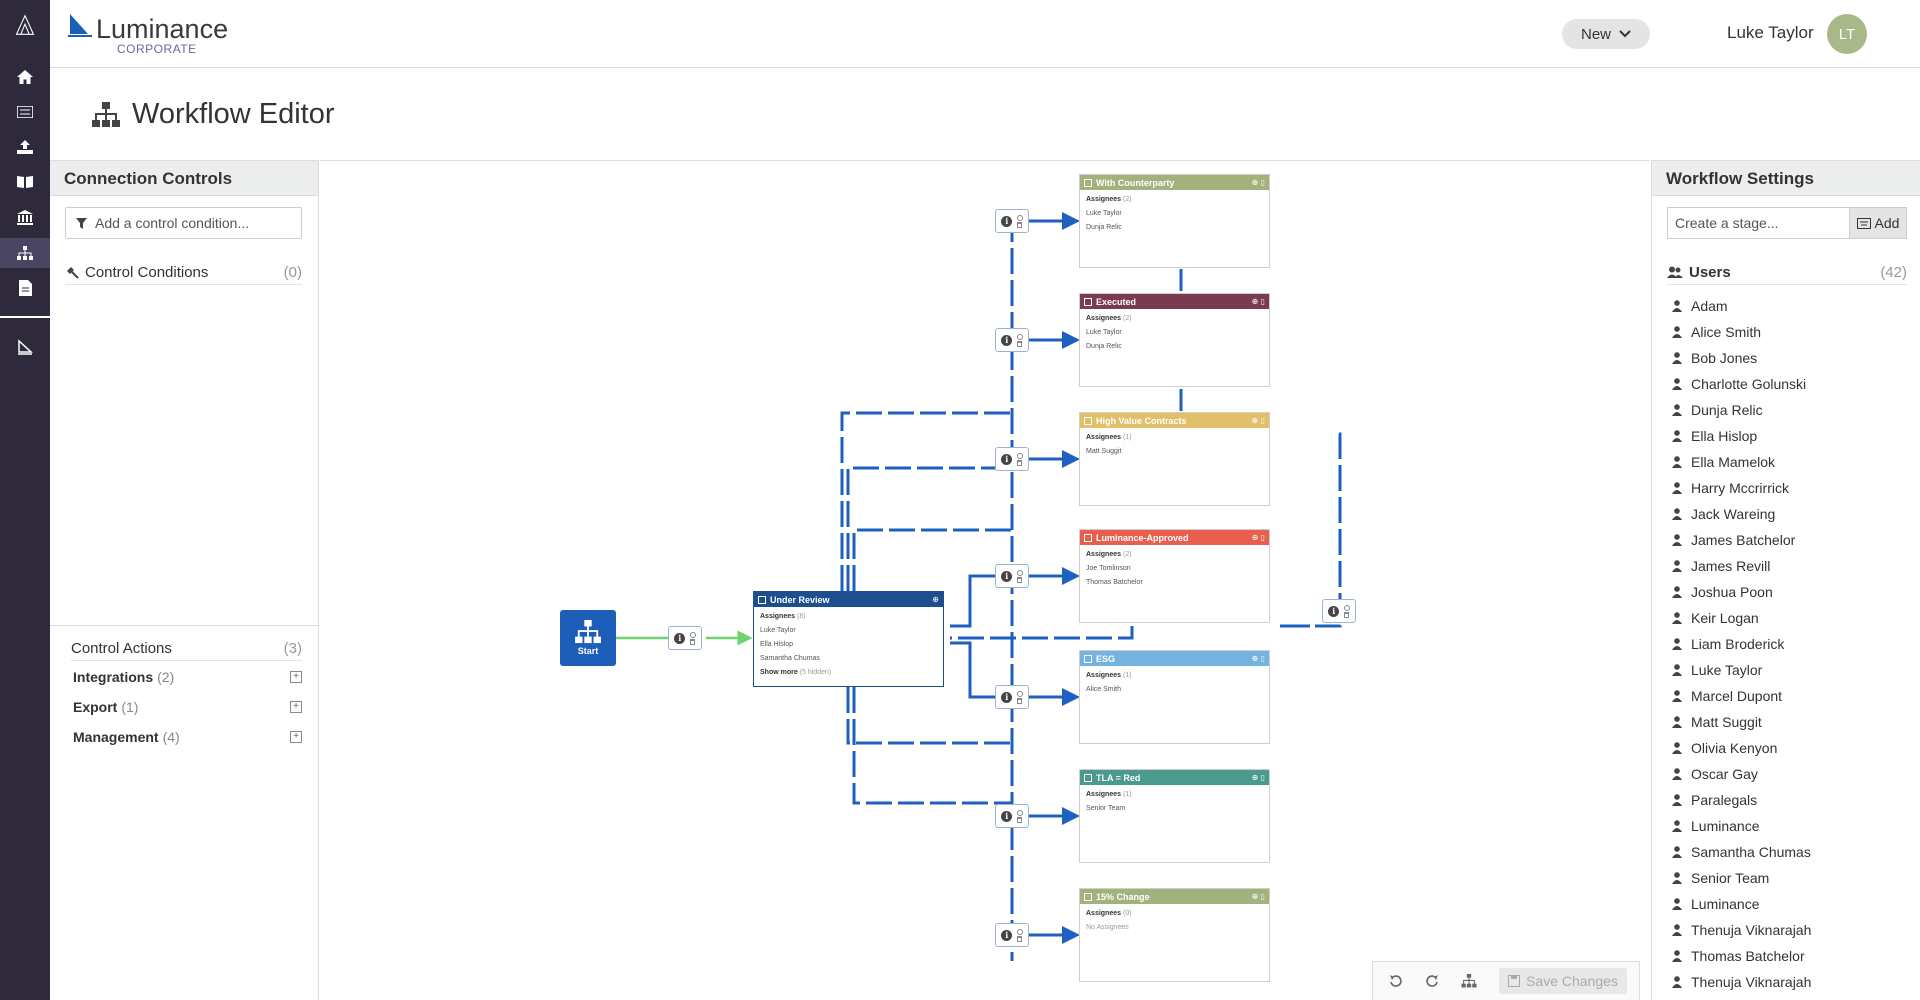 Image resolution: width=1920 pixels, height=1000 pixels. What do you see at coordinates (1741, 592) in the screenshot?
I see `user-list-item: Joshua Poon` at bounding box center [1741, 592].